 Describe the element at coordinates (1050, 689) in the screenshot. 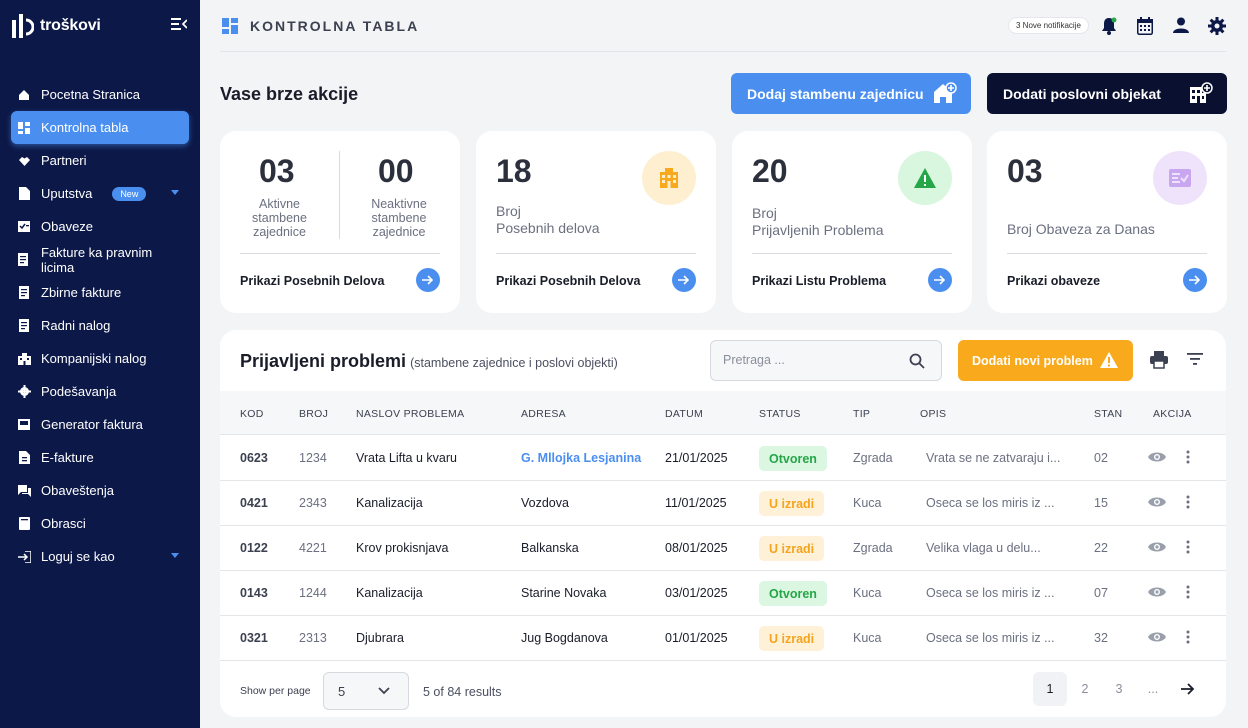

I see `page-1: 1` at that location.